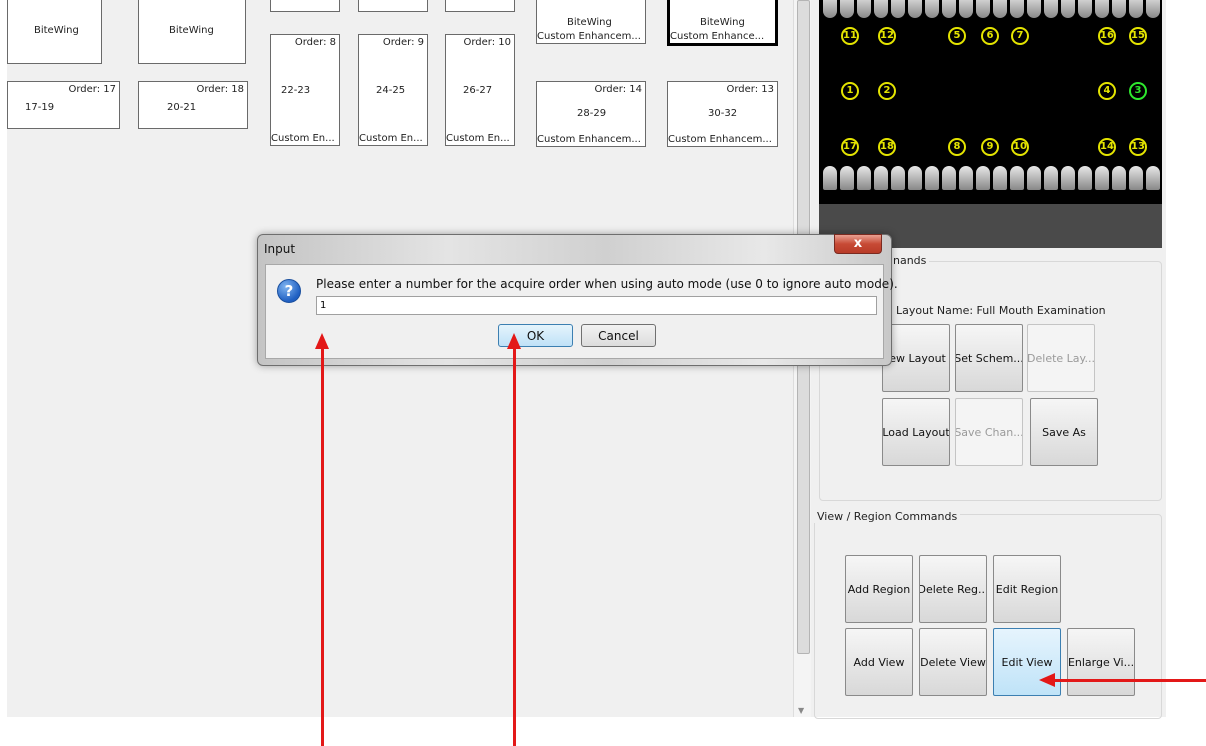 The image size is (1206, 746). I want to click on layout-cell-order-18: Order: 18 20-21, so click(193, 105).